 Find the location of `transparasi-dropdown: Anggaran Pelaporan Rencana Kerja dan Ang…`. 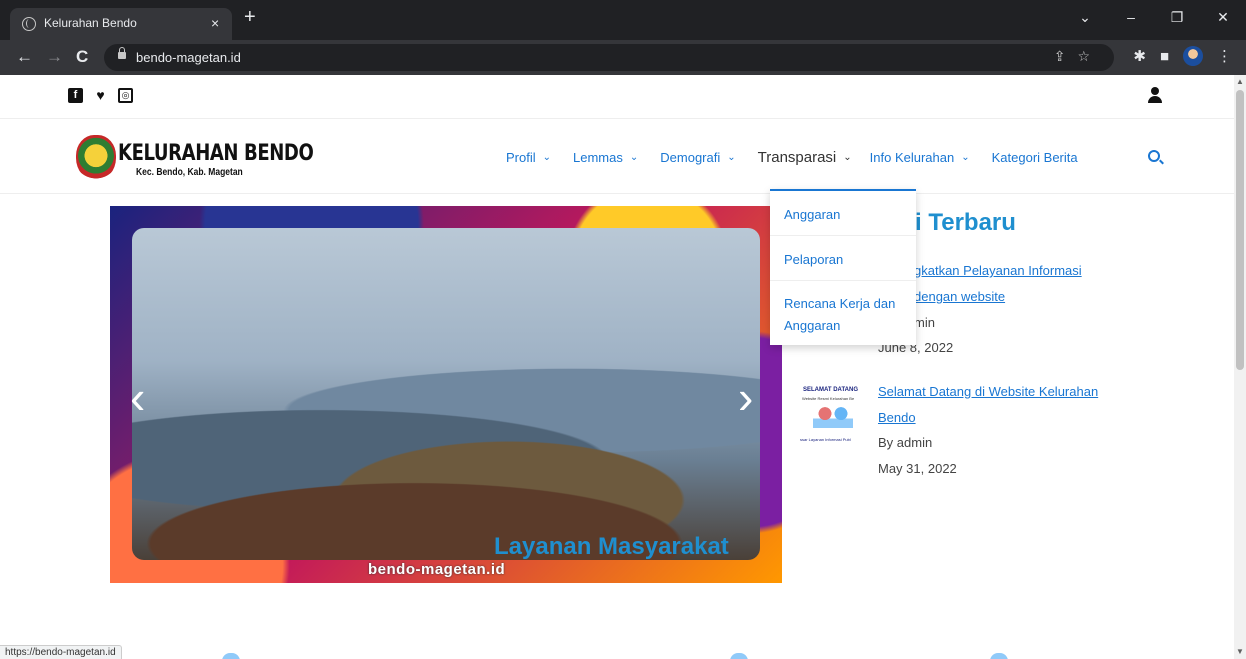

transparasi-dropdown: Anggaran Pelaporan Rencana Kerja dan Ang… is located at coordinates (843, 267).